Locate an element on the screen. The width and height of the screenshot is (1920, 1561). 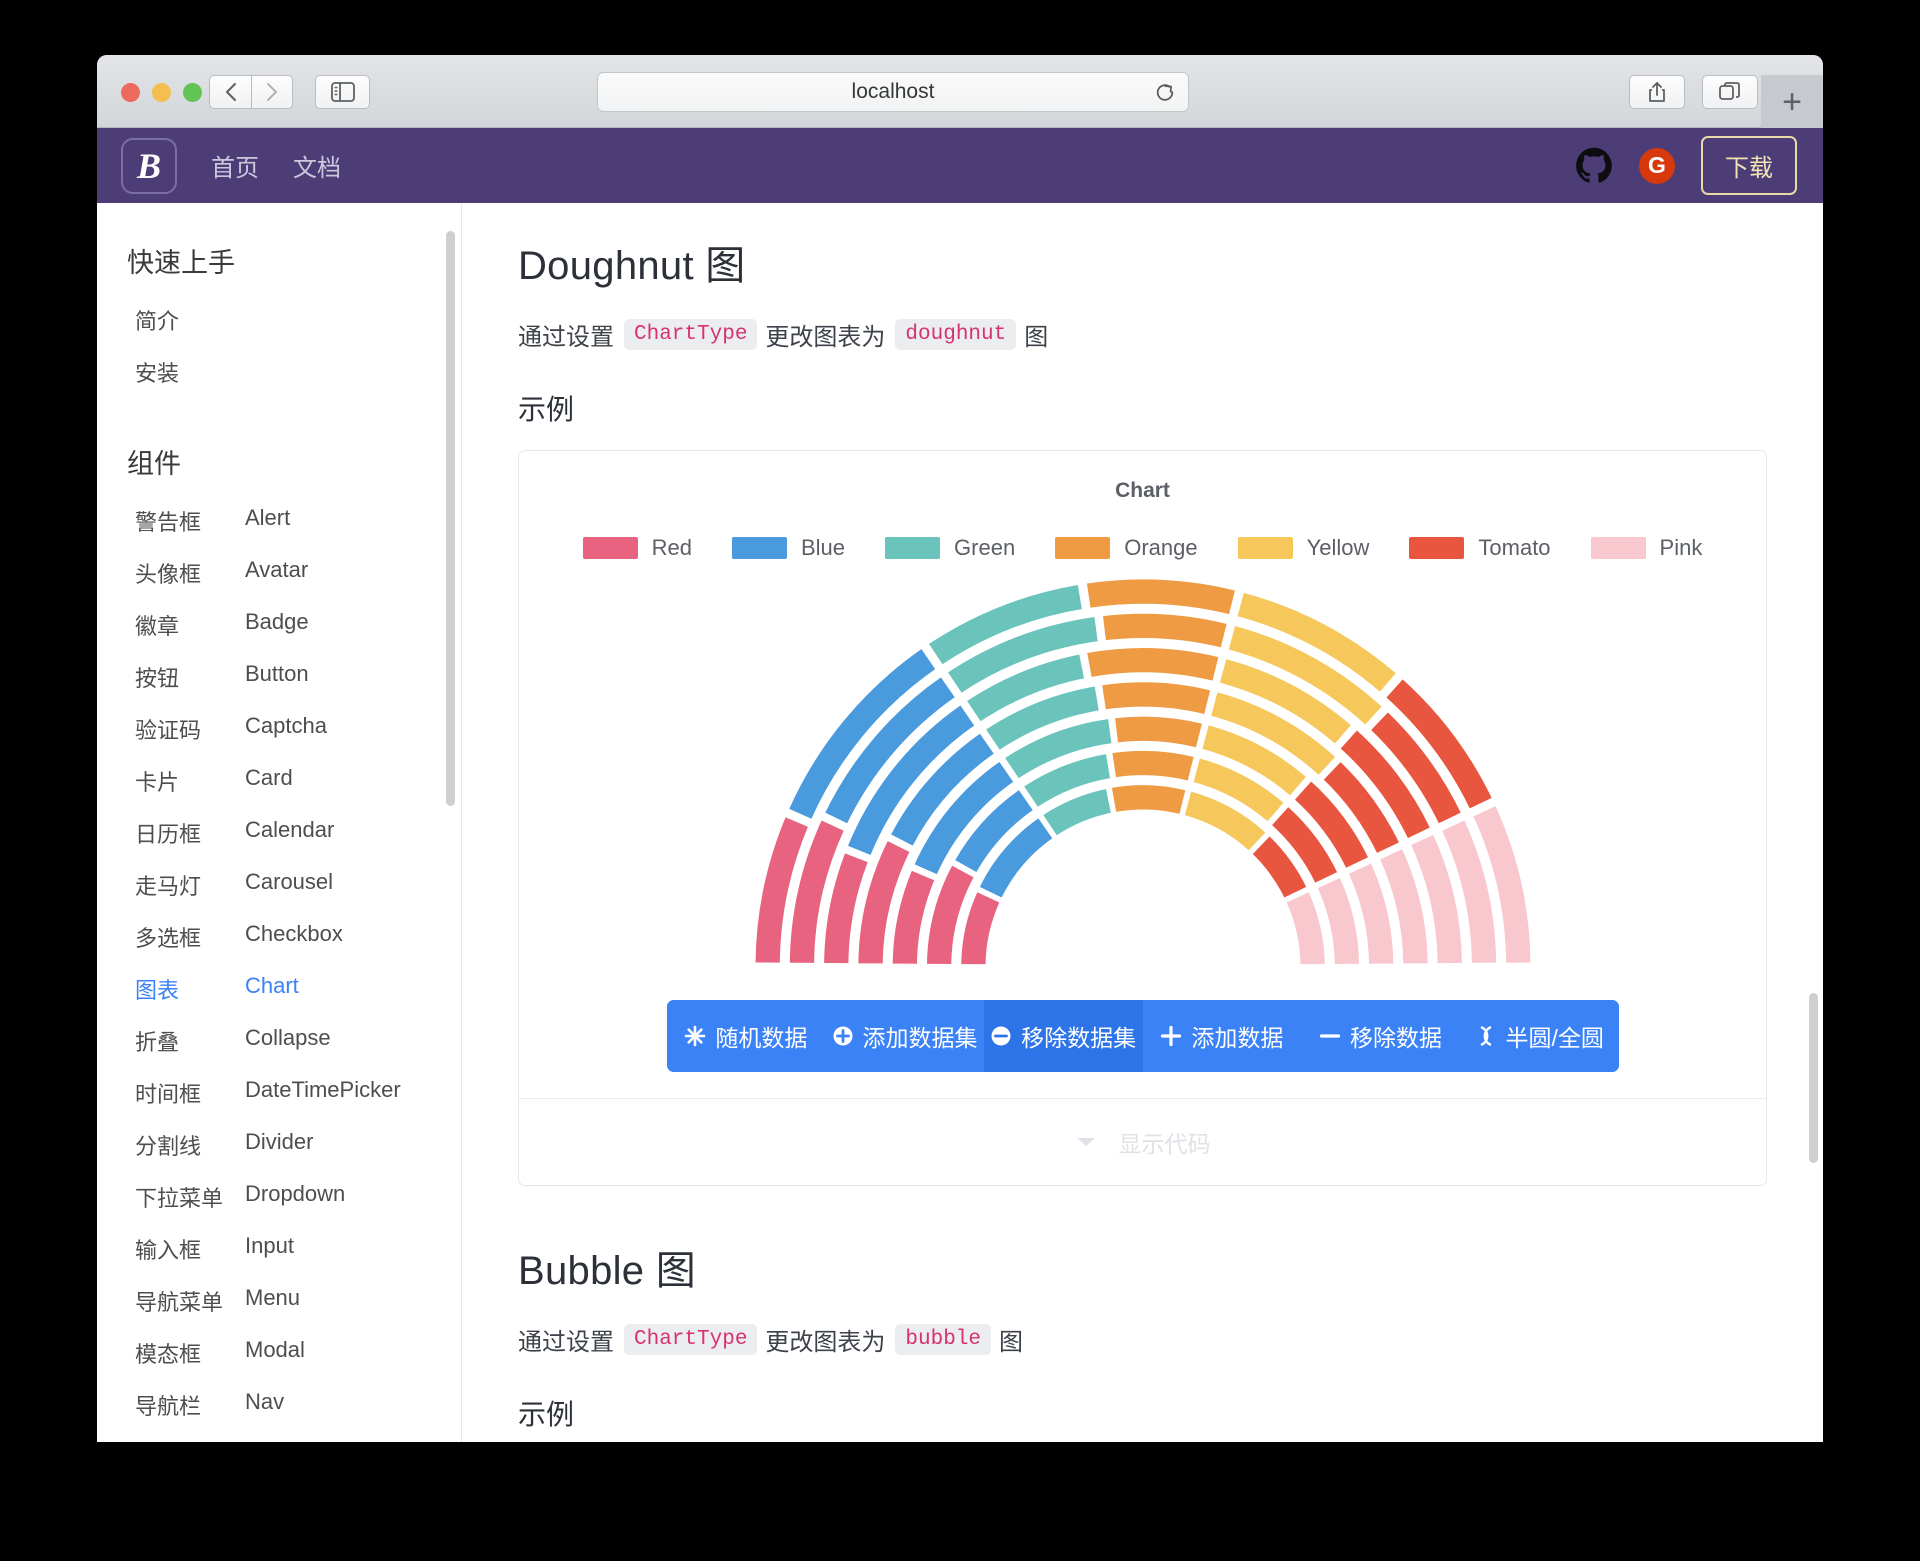
chart-button-plus: 添加数据 is located at coordinates (1222, 1036).